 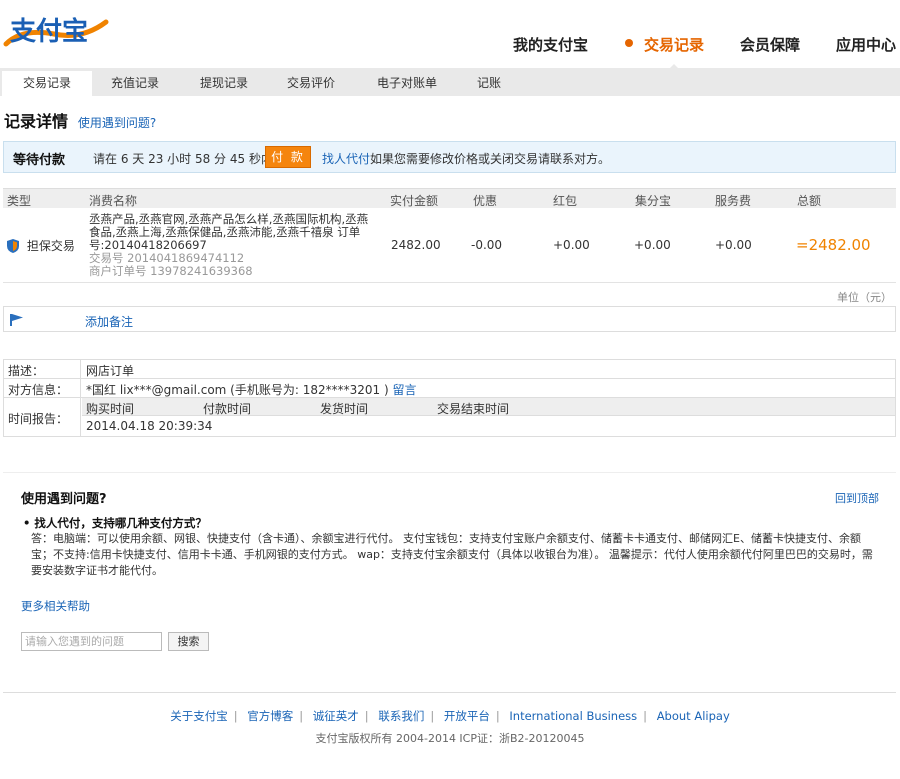 What do you see at coordinates (473, 409) in the screenshot?
I see `time-col-end: 交易结束时间` at bounding box center [473, 409].